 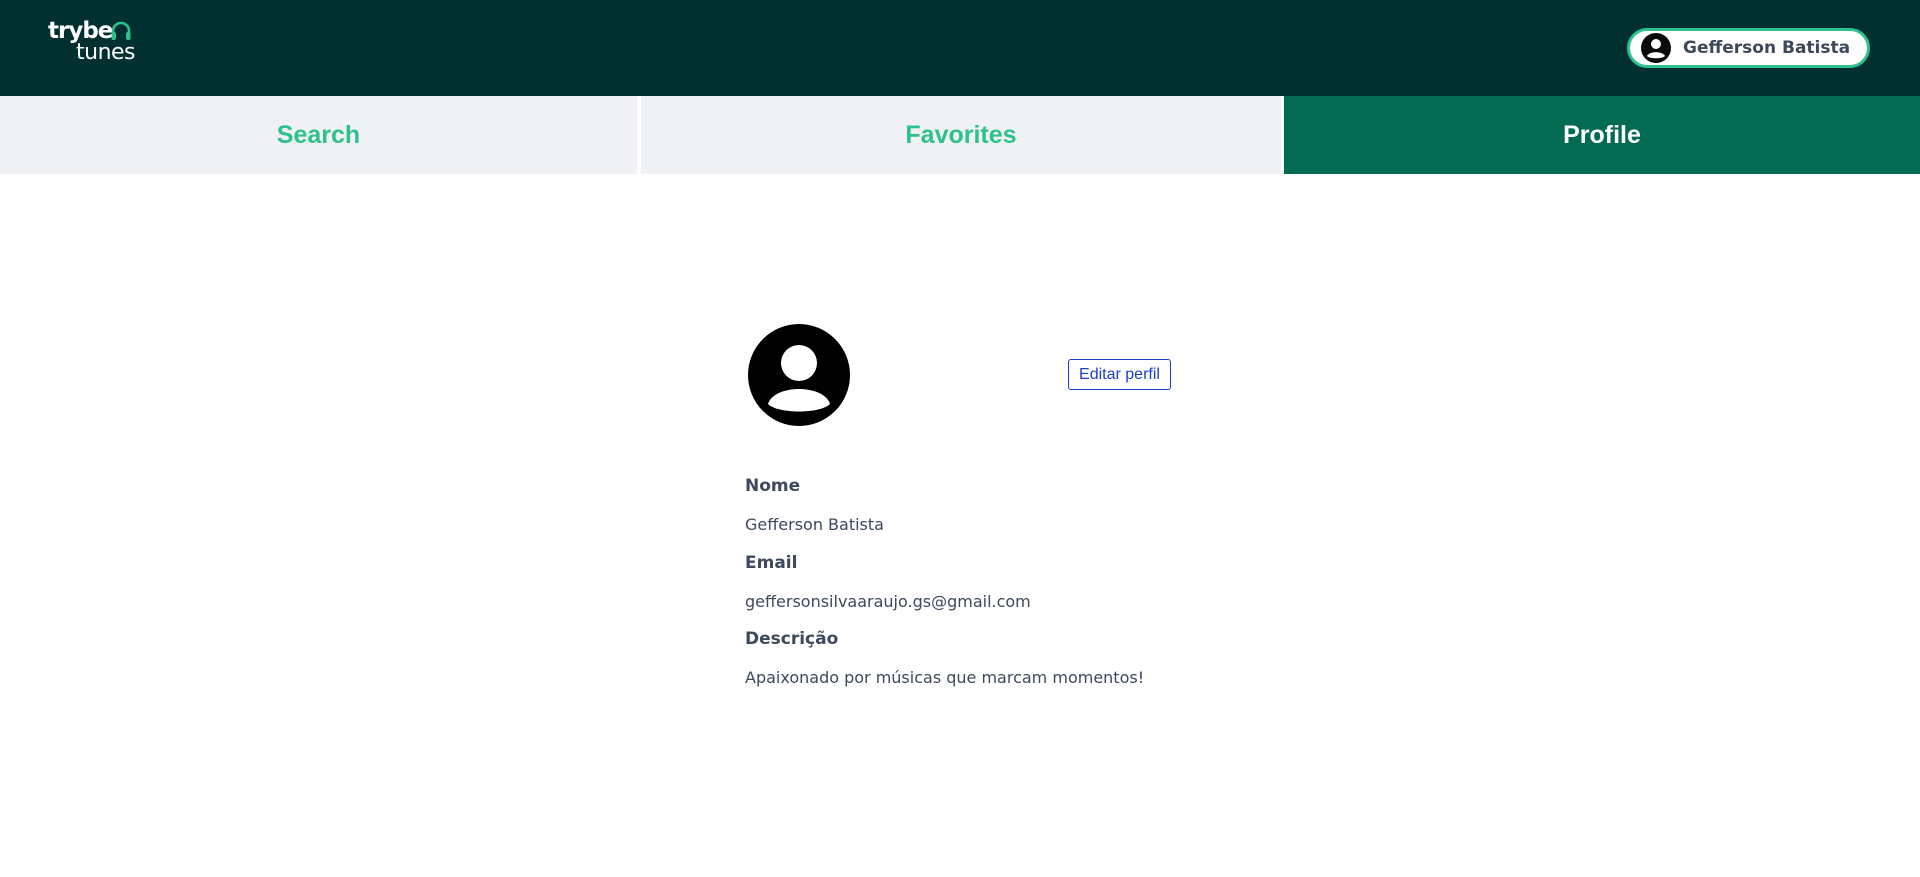 I want to click on main-nav: Search Favorites Profile, so click(x=960, y=135).